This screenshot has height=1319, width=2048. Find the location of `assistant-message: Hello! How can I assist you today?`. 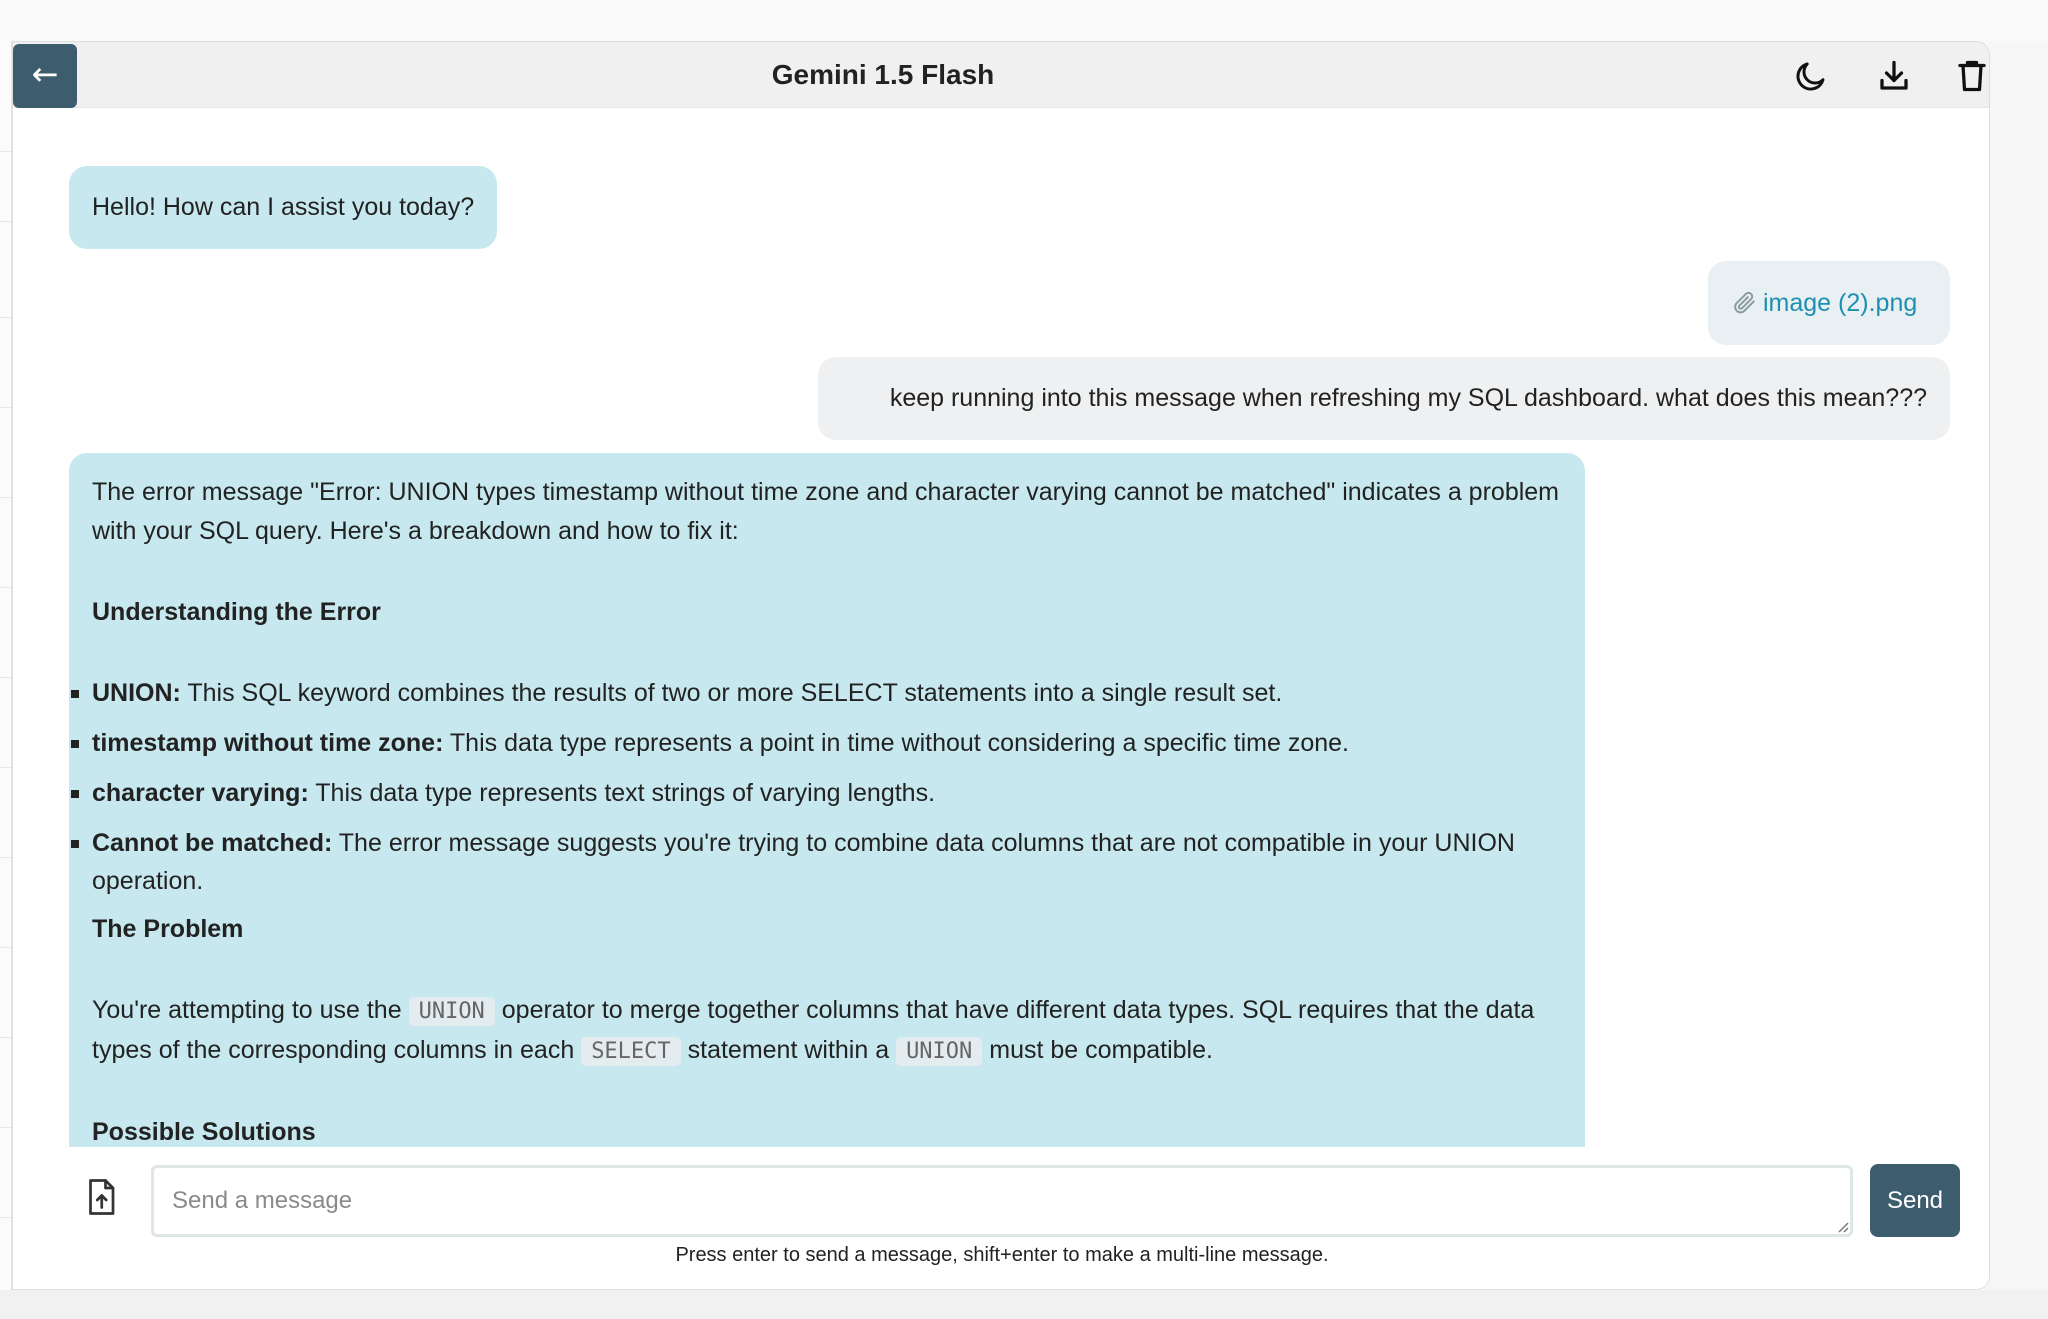

assistant-message: Hello! How can I assist you today? is located at coordinates (283, 207).